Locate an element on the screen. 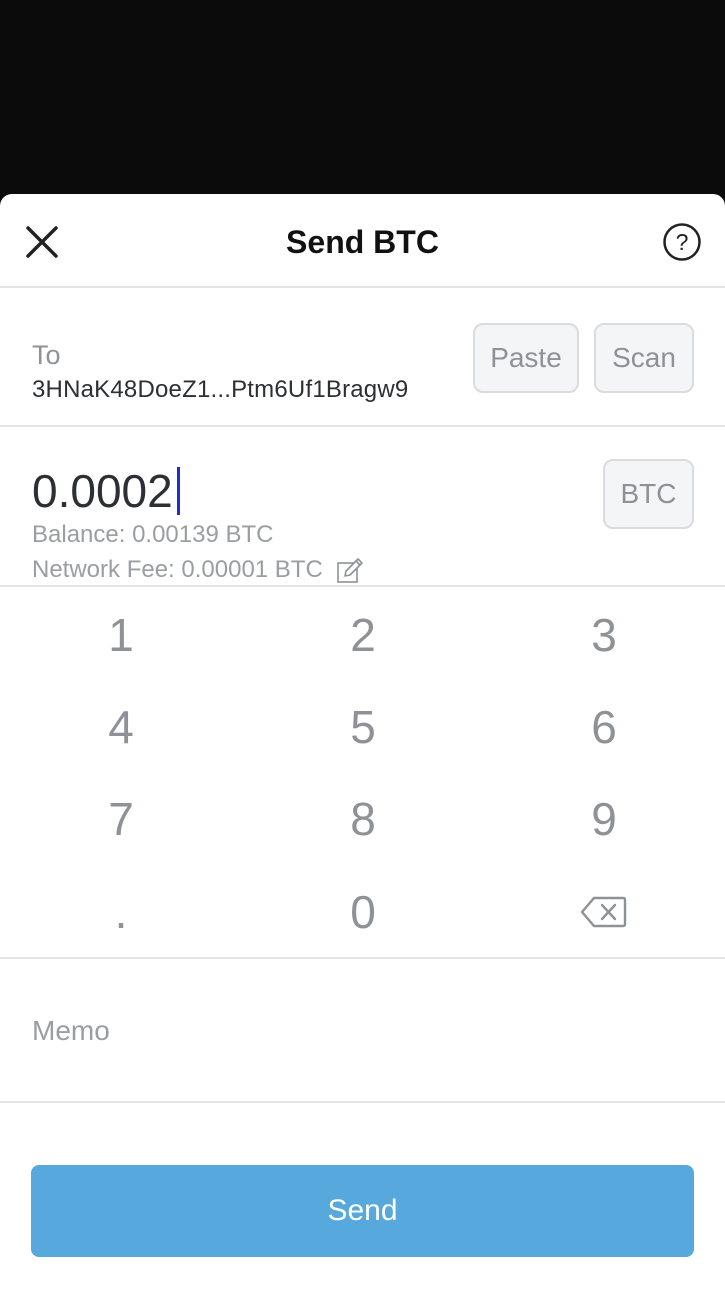 The image size is (725, 1289). help-circle-icon: ? is located at coordinates (682, 242).